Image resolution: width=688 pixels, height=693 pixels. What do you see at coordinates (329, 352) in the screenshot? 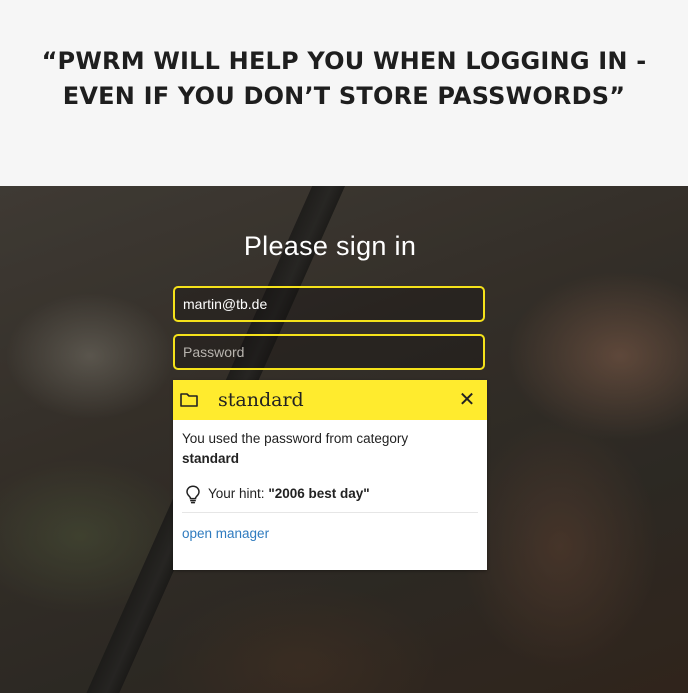
I see `password-field: Password` at bounding box center [329, 352].